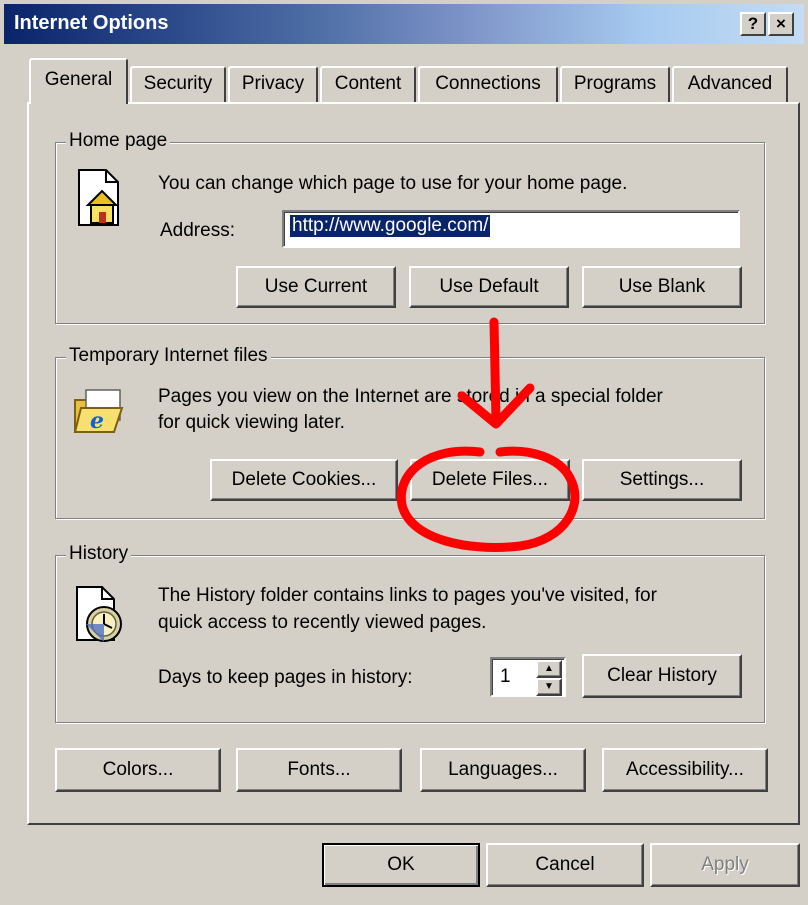 This screenshot has height=905, width=808. Describe the element at coordinates (505, 676) in the screenshot. I see `days-value: 1` at that location.